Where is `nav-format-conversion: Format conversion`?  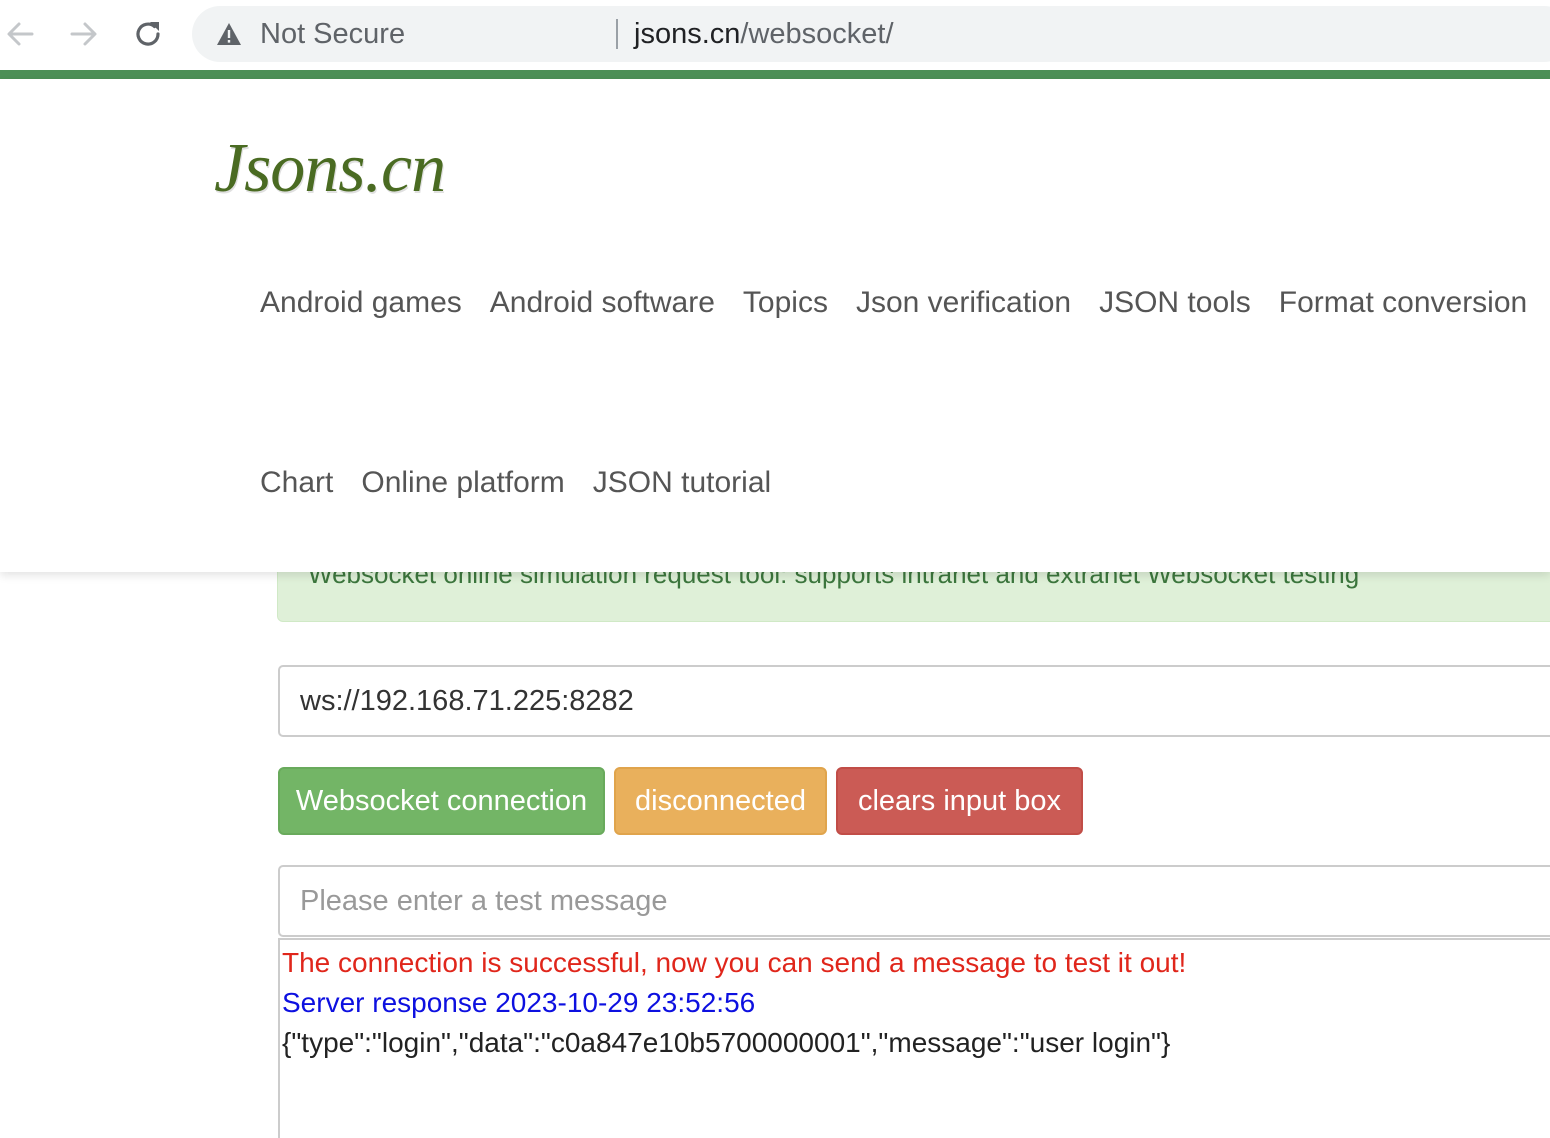
nav-format-conversion: Format conversion is located at coordinates (1403, 303).